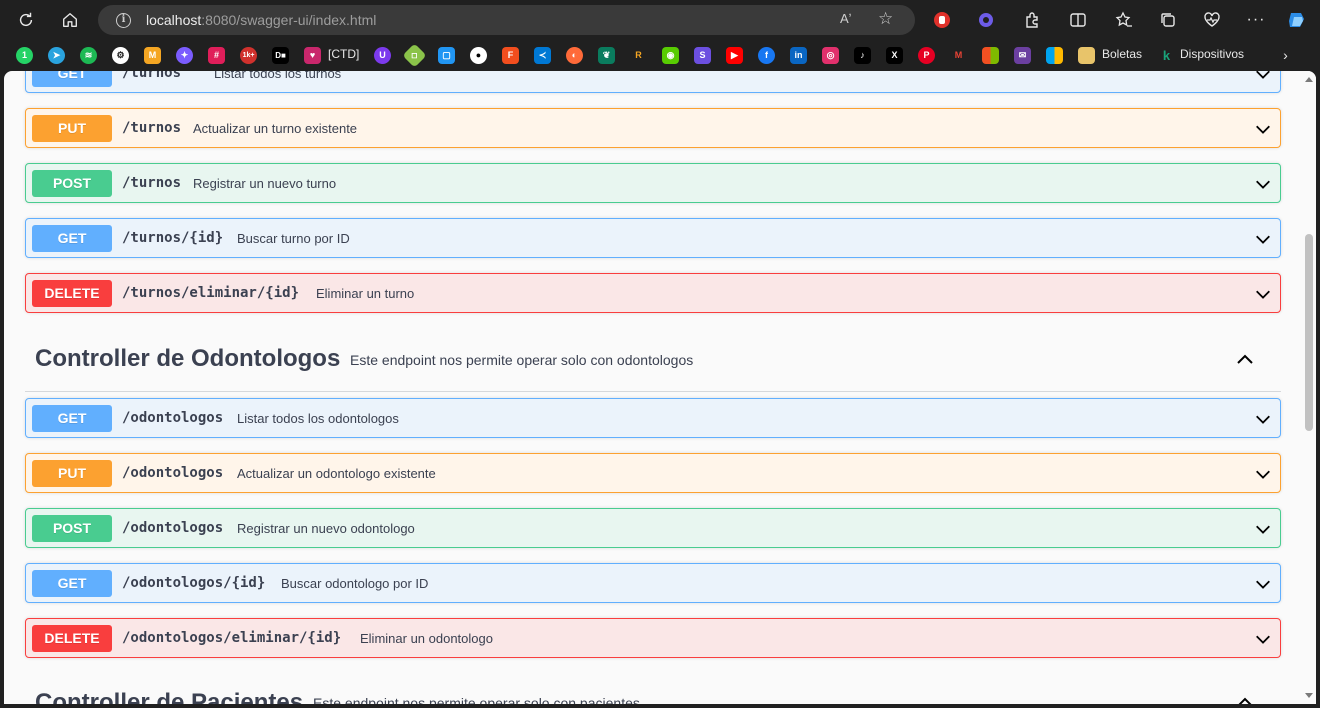  I want to click on mail-bookmark-icon: ✉, so click(1022, 55).